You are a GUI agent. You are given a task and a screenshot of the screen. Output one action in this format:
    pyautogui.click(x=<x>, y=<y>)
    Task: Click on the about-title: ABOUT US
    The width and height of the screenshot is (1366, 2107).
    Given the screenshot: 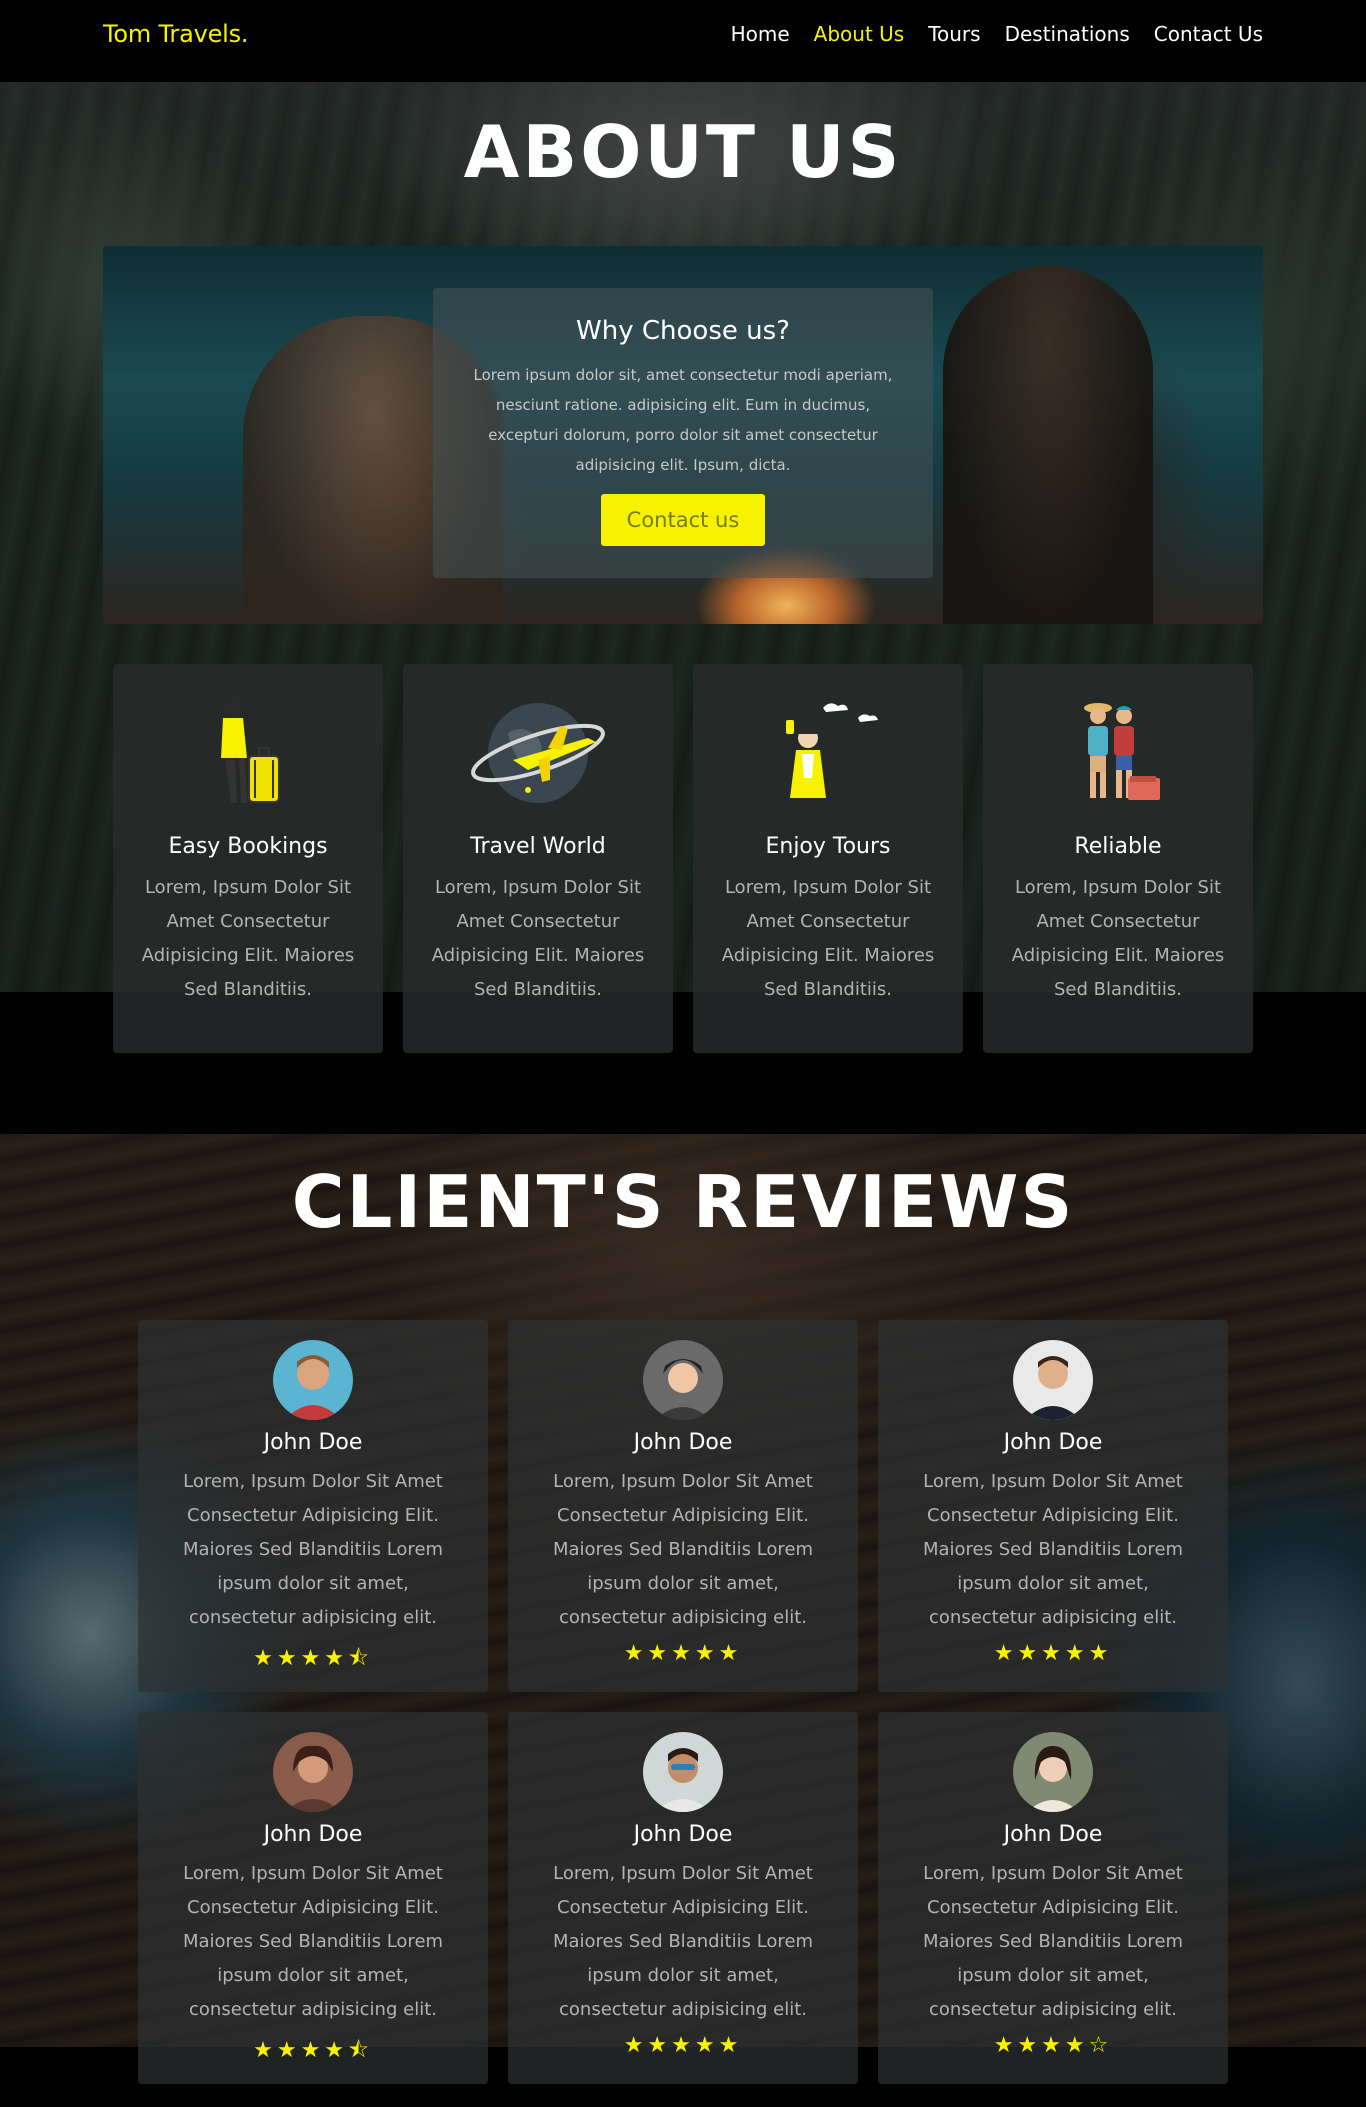 What is the action you would take?
    pyautogui.click(x=683, y=152)
    